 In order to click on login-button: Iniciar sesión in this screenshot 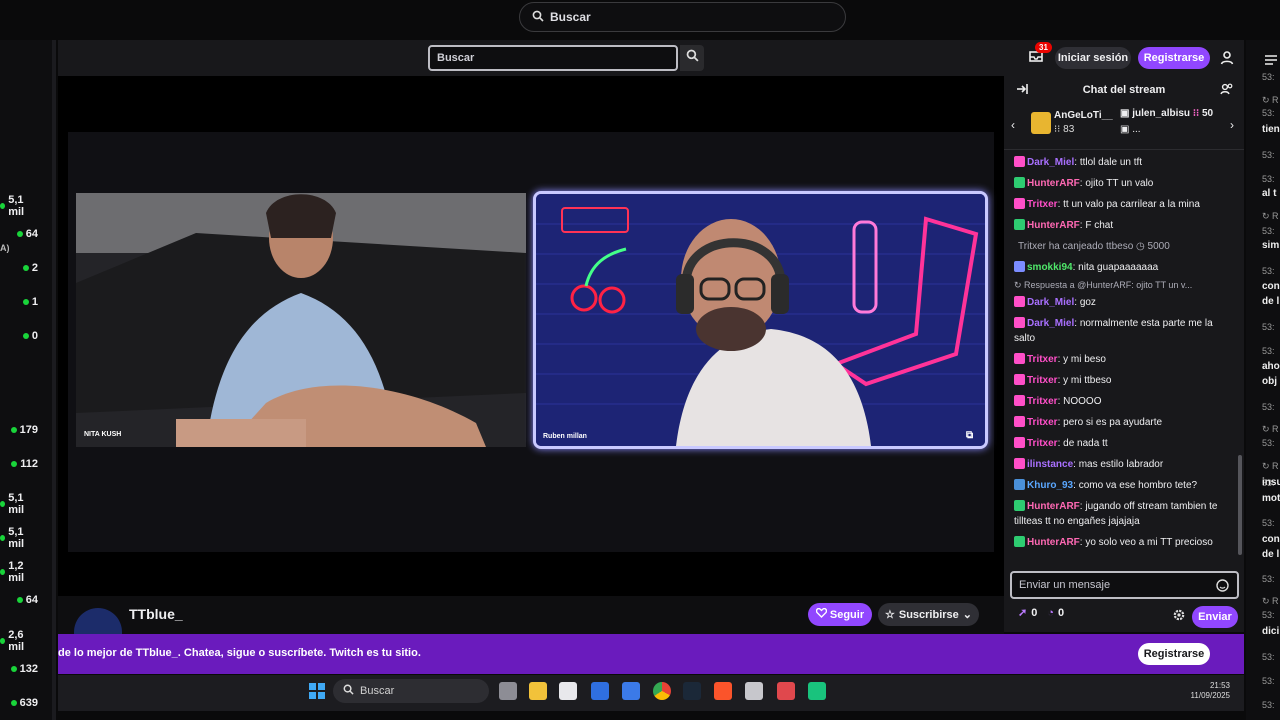, I will do `click(1093, 58)`.